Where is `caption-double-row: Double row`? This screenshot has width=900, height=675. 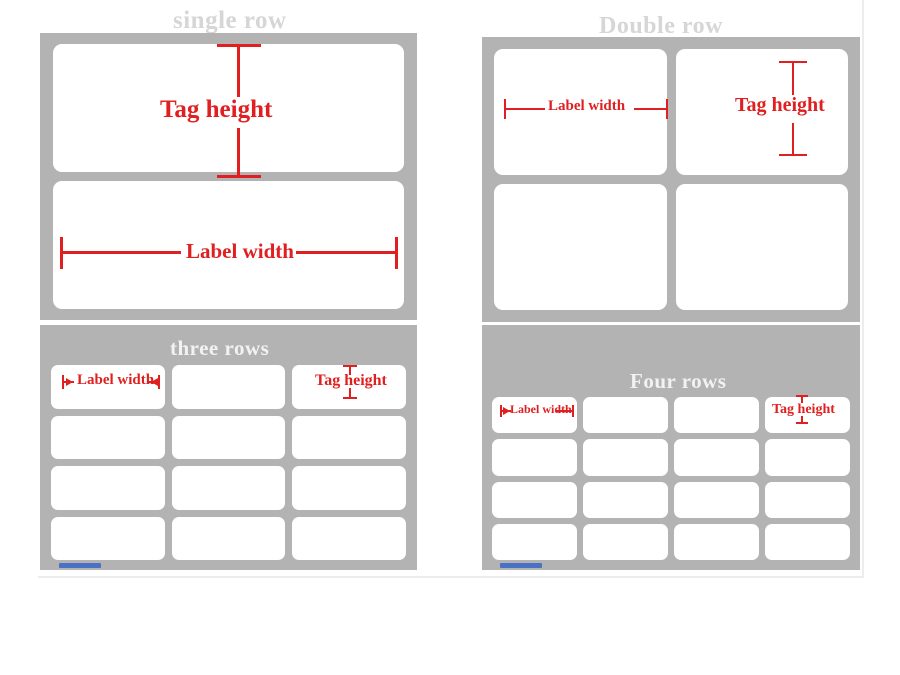
caption-double-row: Double row is located at coordinates (661, 26).